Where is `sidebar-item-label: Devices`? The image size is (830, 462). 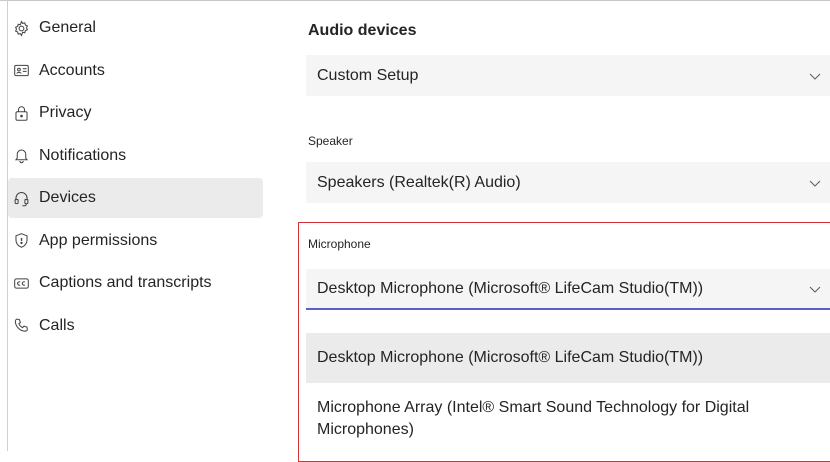
sidebar-item-label: Devices is located at coordinates (67, 197).